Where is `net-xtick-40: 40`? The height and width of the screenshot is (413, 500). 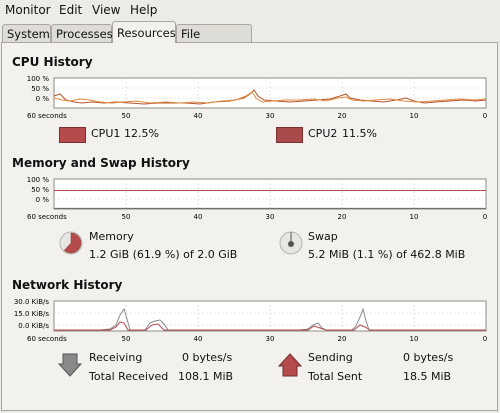 net-xtick-40: 40 is located at coordinates (198, 339).